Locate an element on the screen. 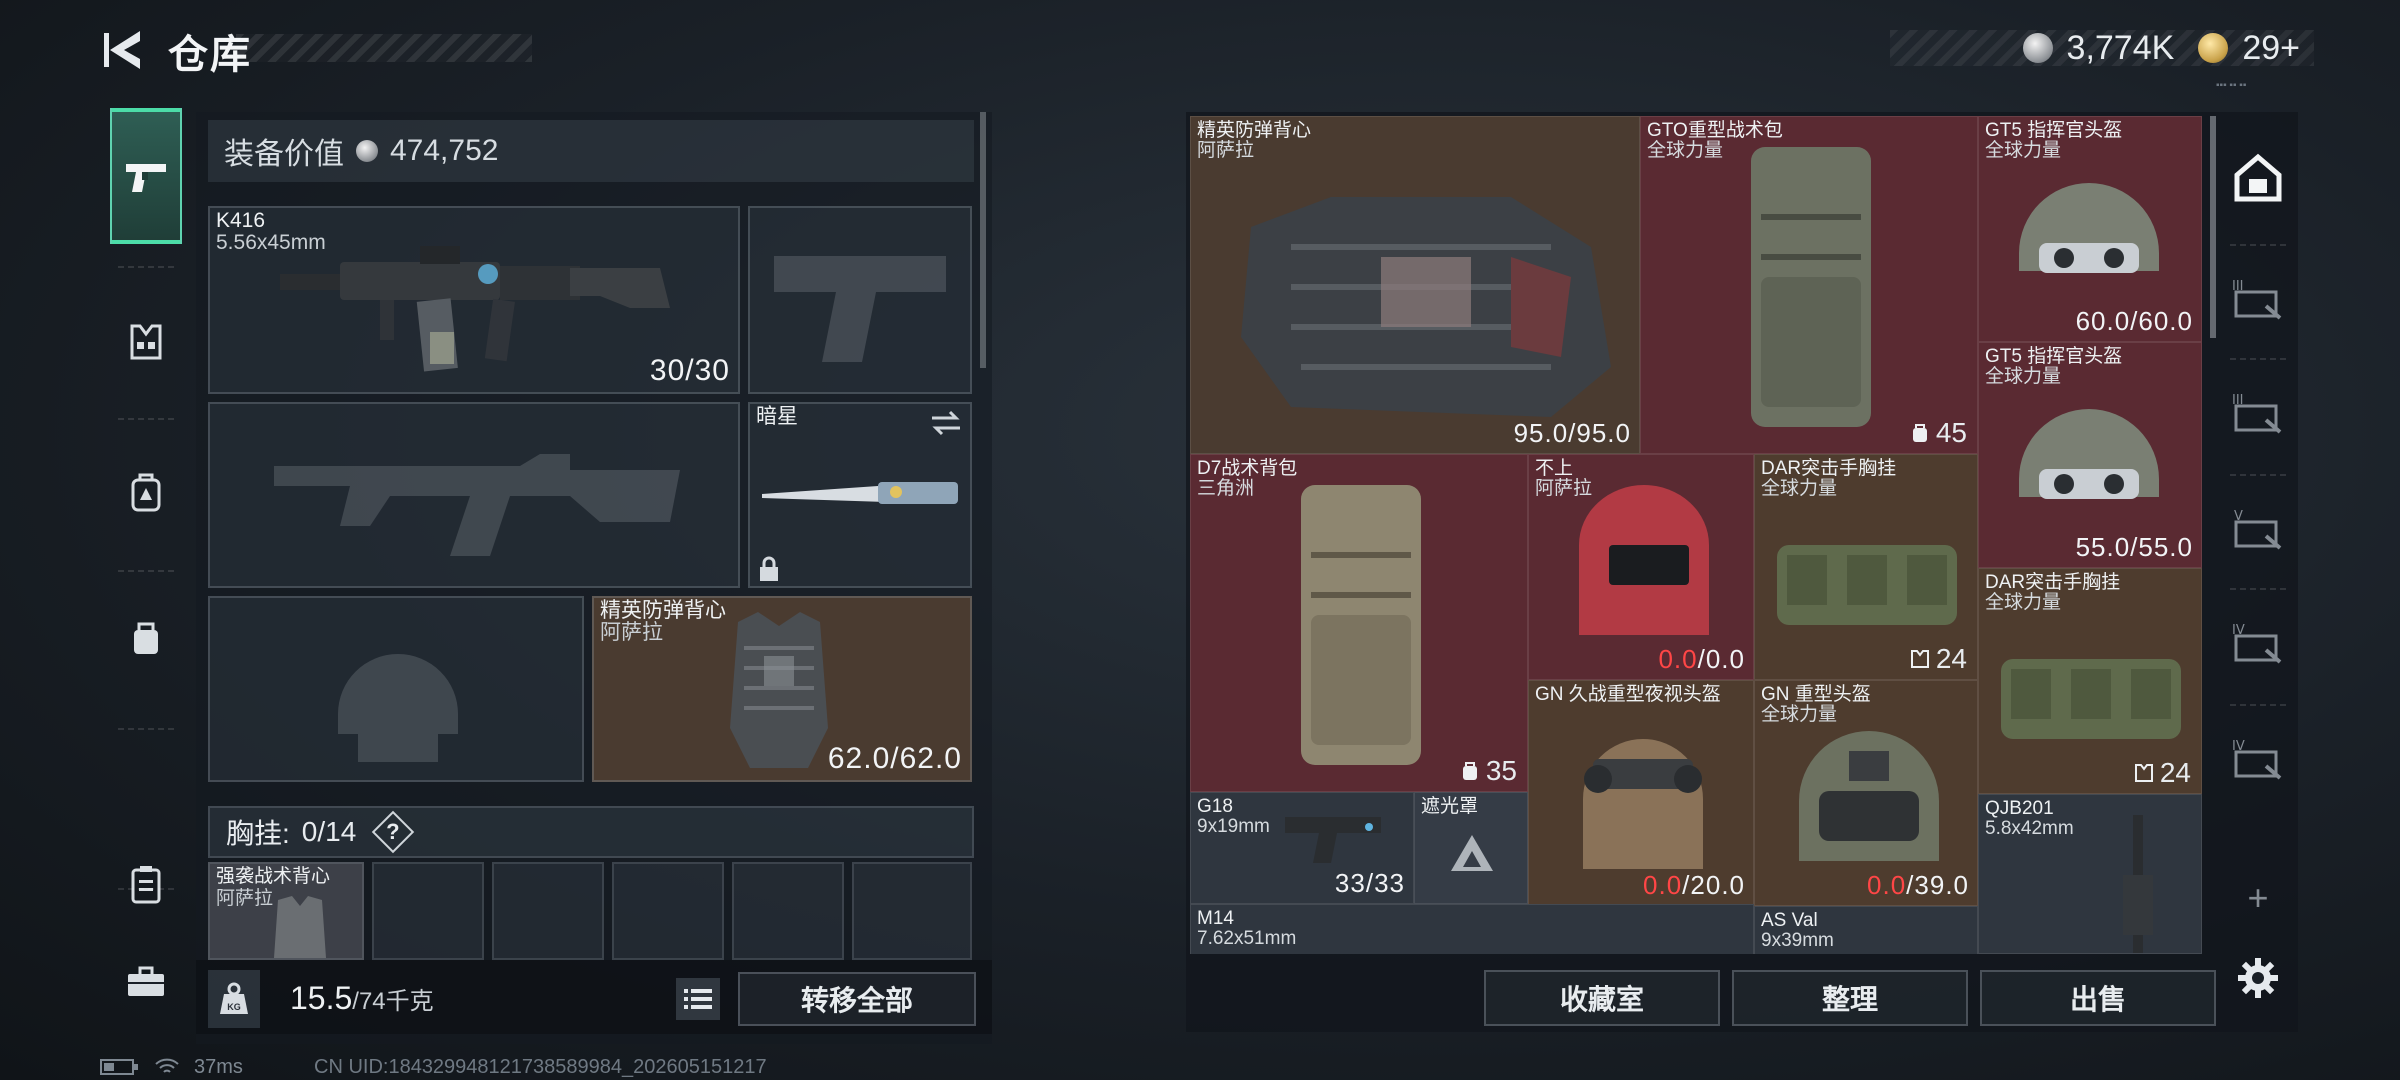 The image size is (2400, 1080). storage-tabs: III III V IV IV + is located at coordinates (2258, 572).